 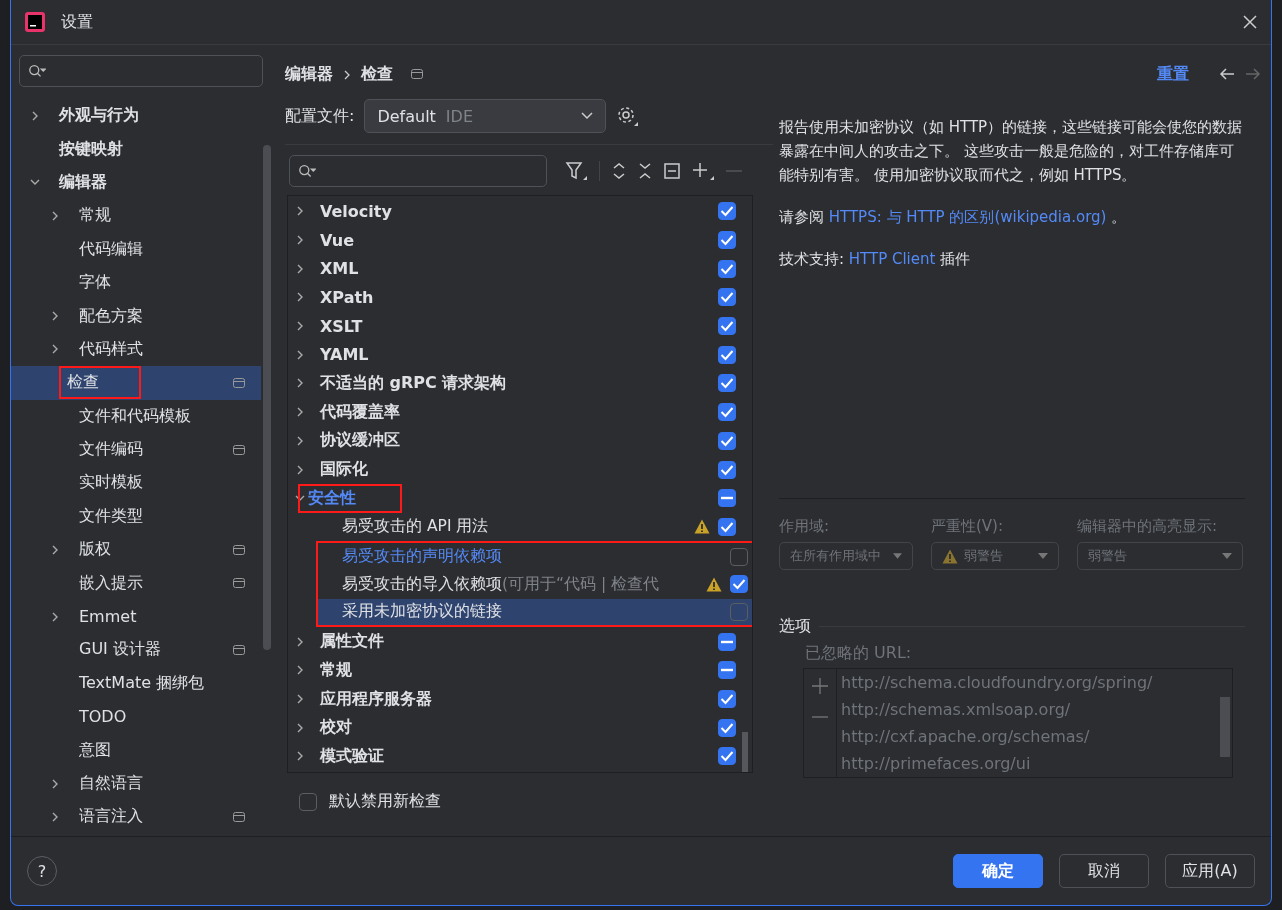 What do you see at coordinates (520, 641) in the screenshot?
I see `inspection-row: 属性文件` at bounding box center [520, 641].